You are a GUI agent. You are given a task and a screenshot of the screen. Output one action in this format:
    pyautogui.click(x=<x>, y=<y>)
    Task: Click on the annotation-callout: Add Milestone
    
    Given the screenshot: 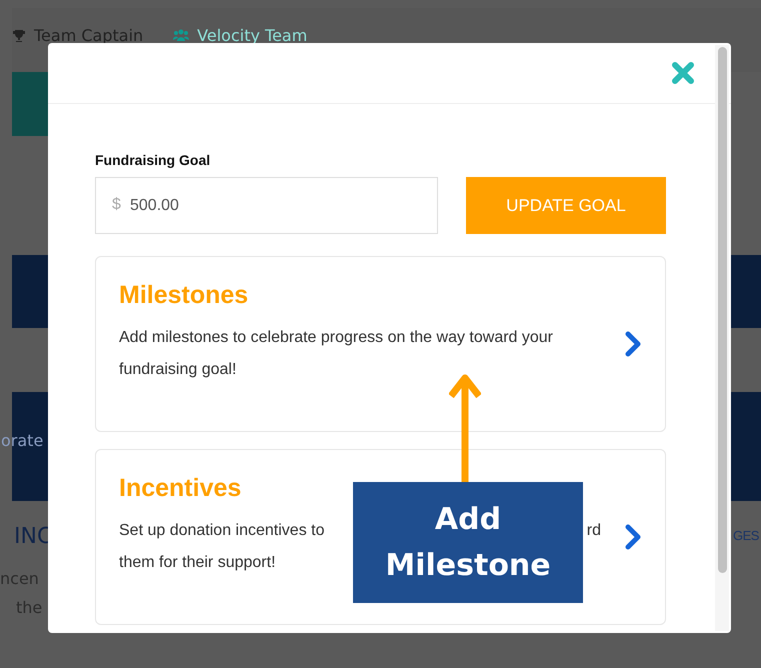 What is the action you would take?
    pyautogui.click(x=468, y=542)
    